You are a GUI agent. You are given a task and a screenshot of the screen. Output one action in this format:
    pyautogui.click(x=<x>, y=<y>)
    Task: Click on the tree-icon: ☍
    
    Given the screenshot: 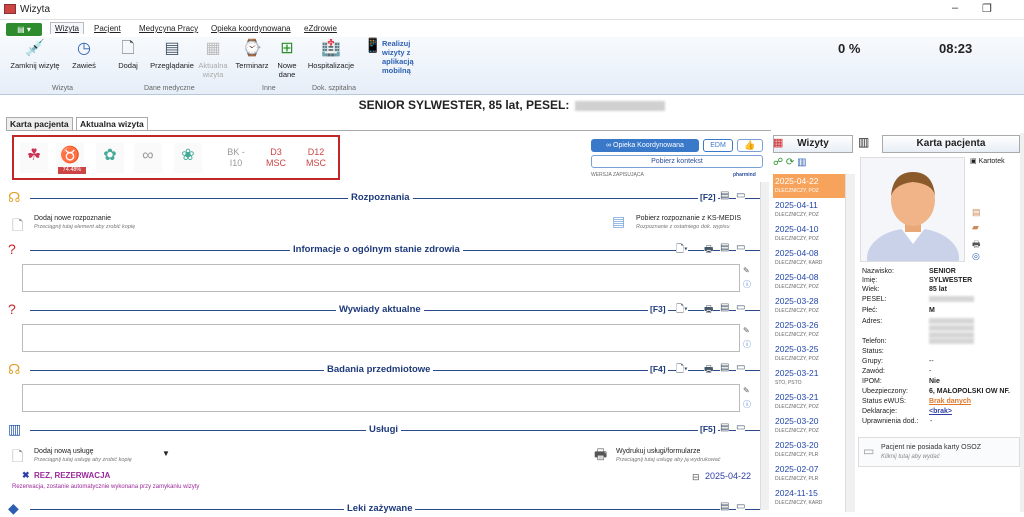 What is the action you would take?
    pyautogui.click(x=778, y=162)
    